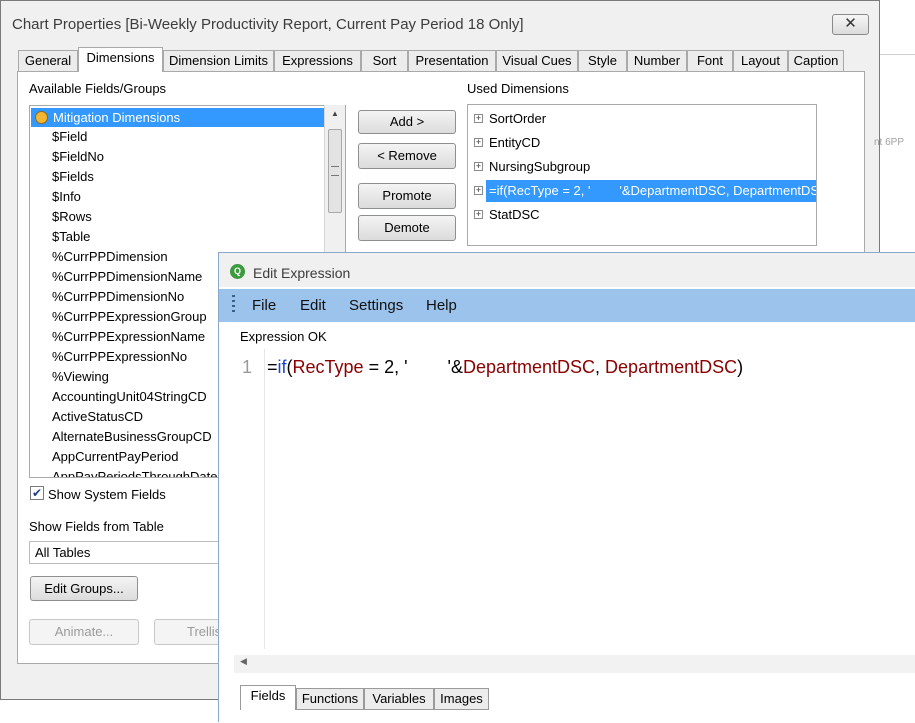 The height and width of the screenshot is (723, 915). Describe the element at coordinates (129, 397) in the screenshot. I see `list-item: AccountingUnit04StringCD` at that location.